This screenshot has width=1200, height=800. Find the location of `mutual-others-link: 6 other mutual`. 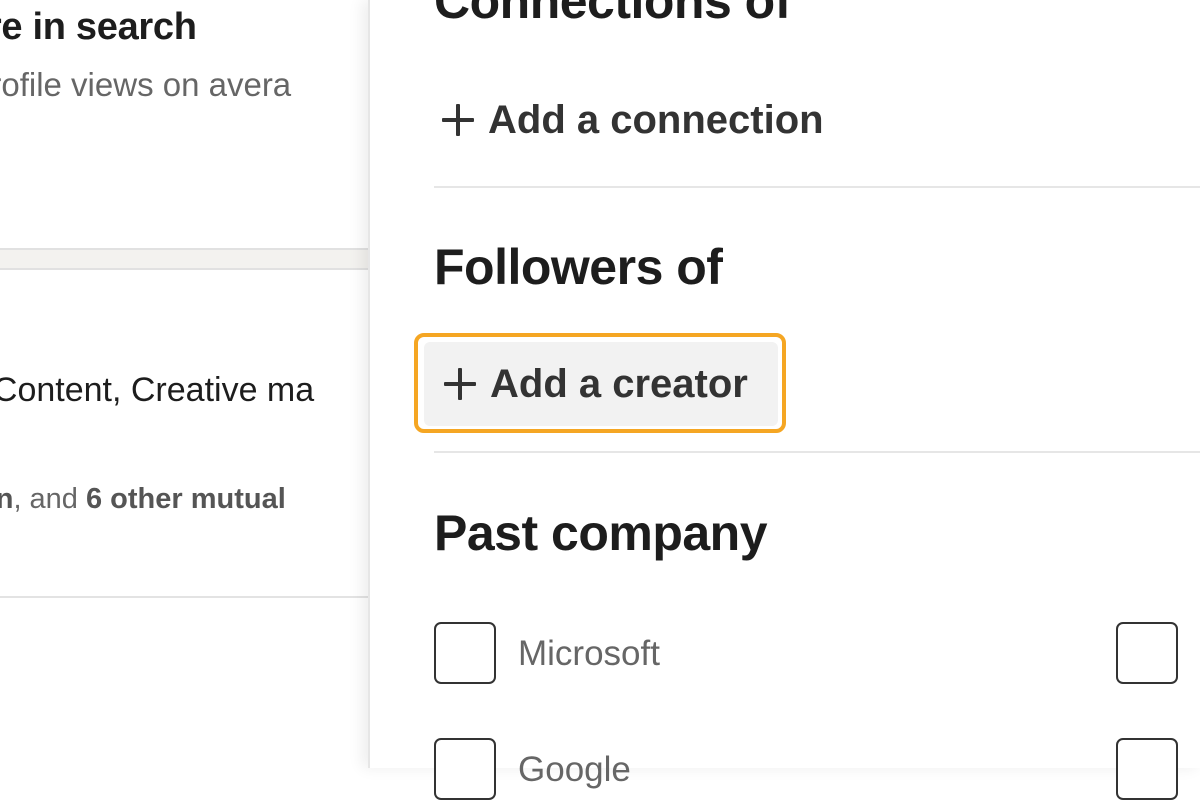

mutual-others-link: 6 other mutual is located at coordinates (186, 499).